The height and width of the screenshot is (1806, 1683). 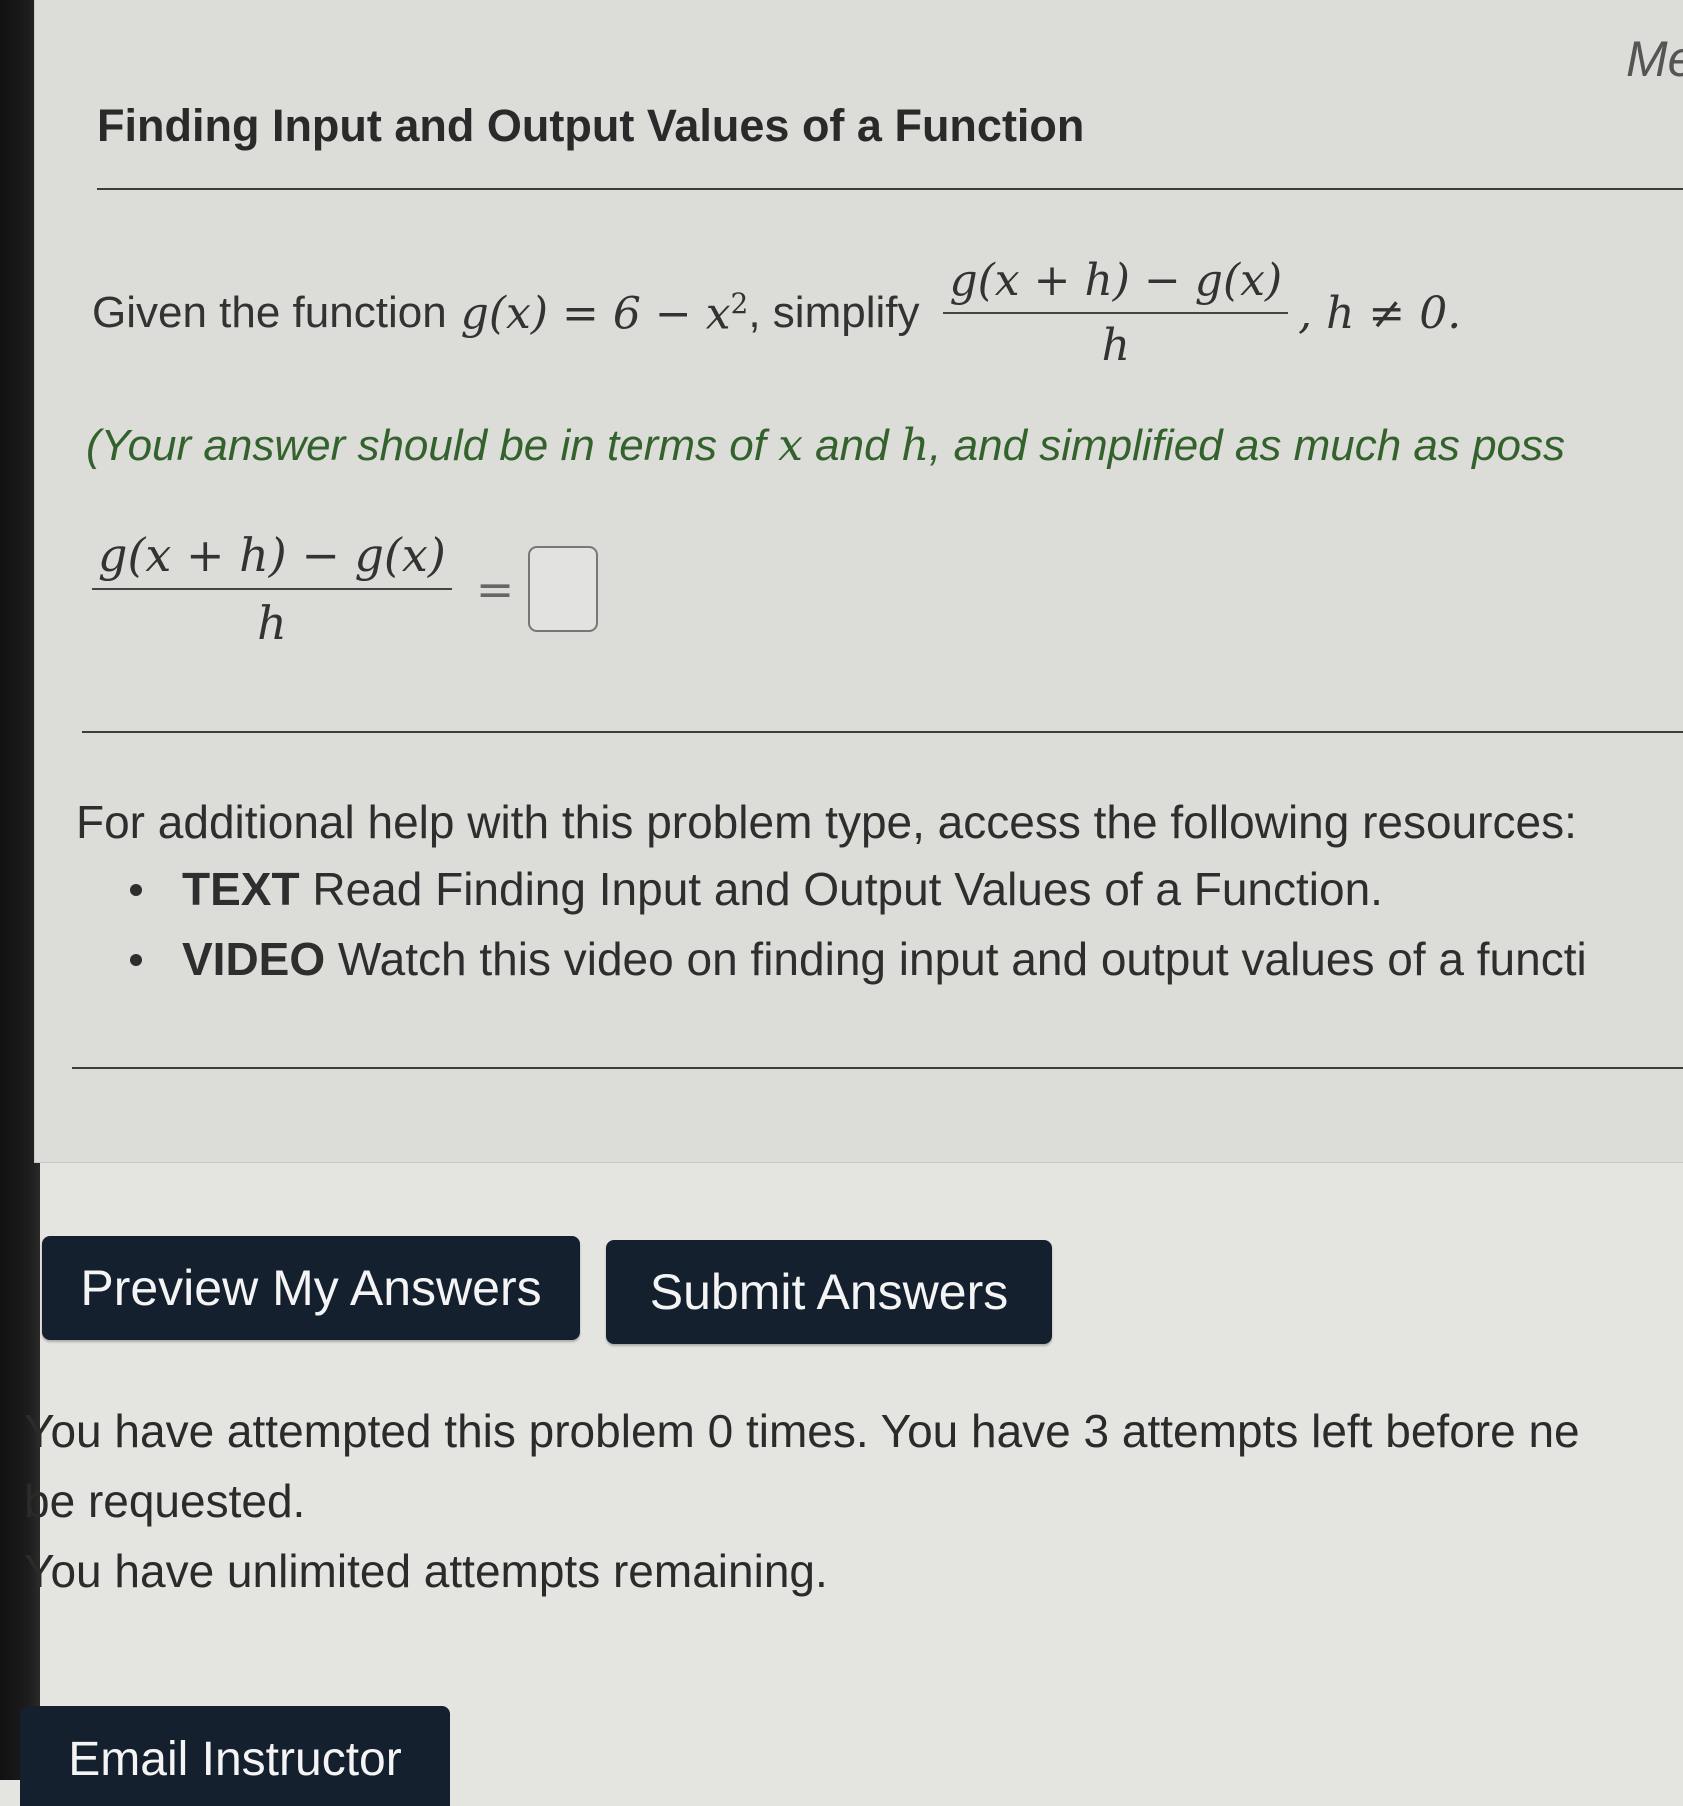 What do you see at coordinates (1115, 345) in the screenshot?
I see `difference-quotient-denominator: h` at bounding box center [1115, 345].